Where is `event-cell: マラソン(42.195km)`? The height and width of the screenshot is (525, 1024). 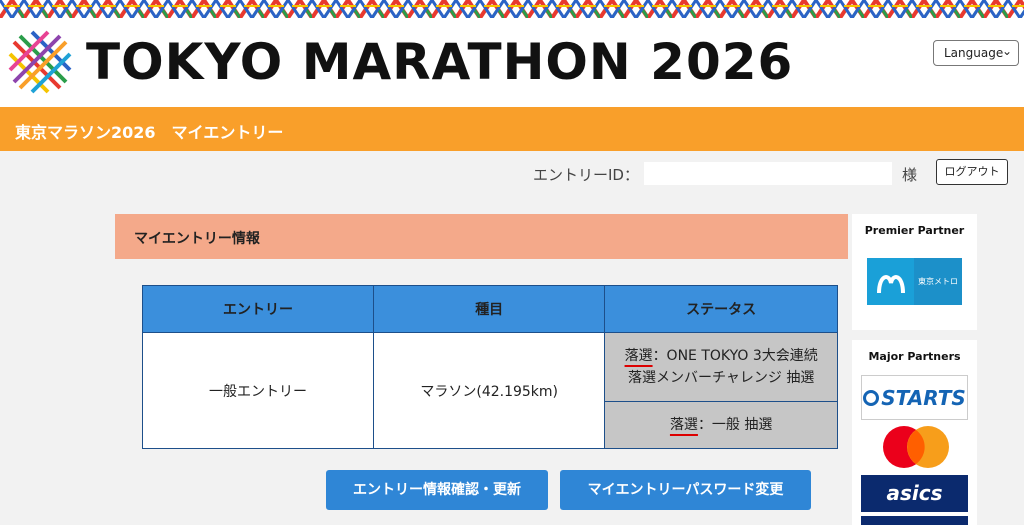 event-cell: マラソン(42.195km) is located at coordinates (489, 390).